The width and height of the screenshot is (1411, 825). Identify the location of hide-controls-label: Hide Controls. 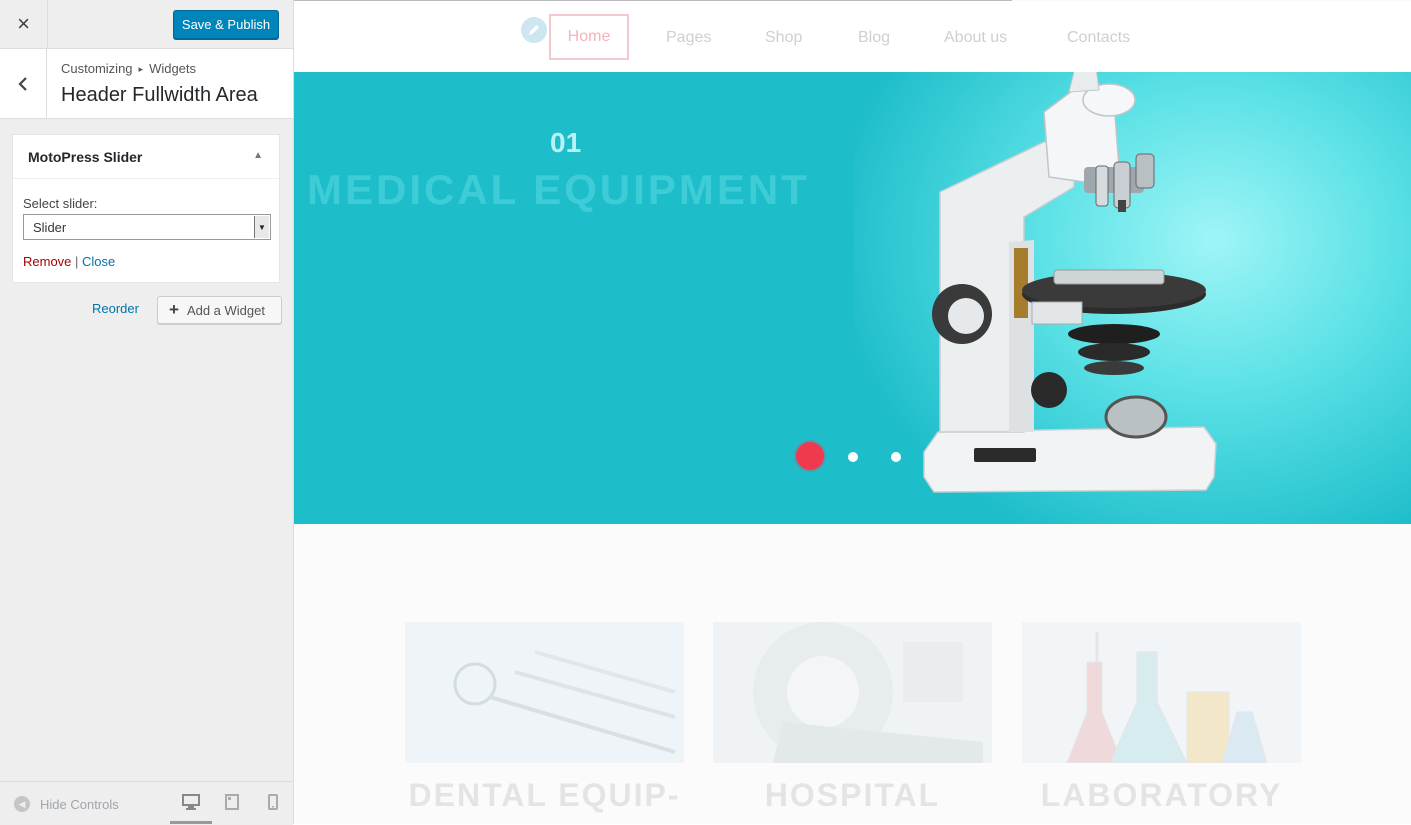
(79, 804).